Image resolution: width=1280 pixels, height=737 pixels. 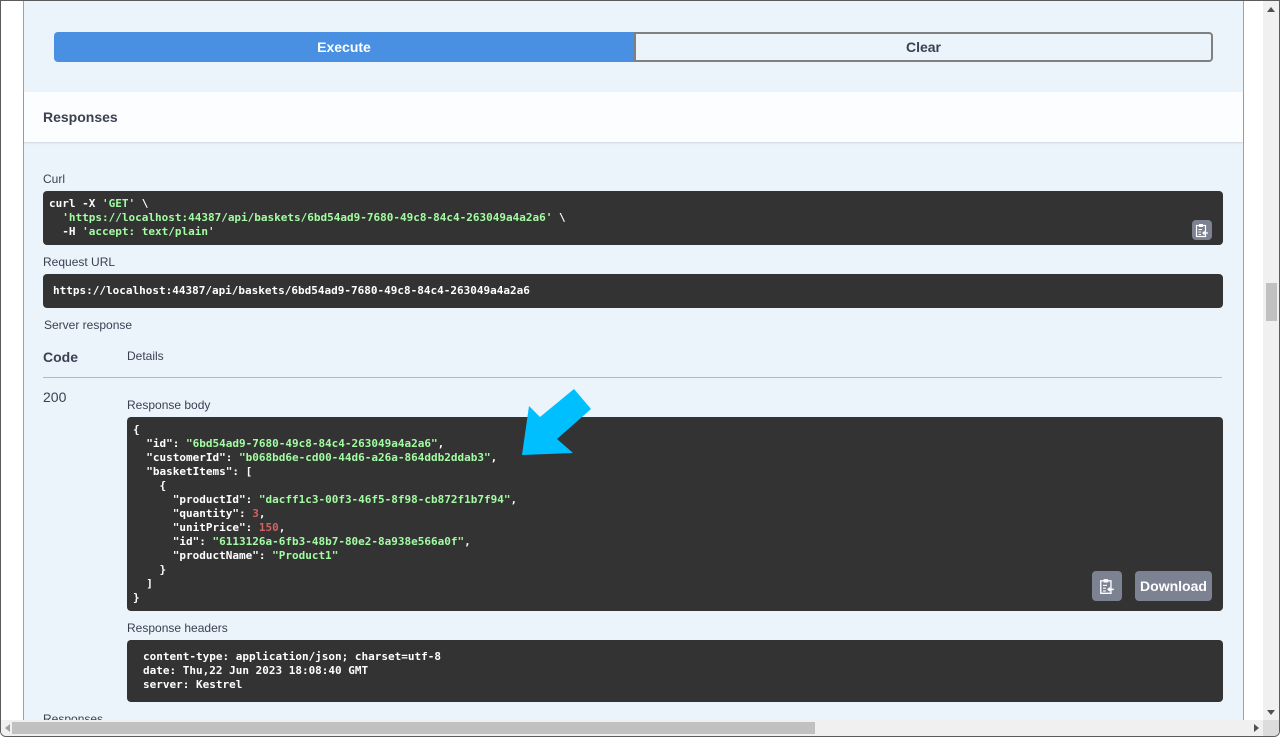 What do you see at coordinates (72, 231) in the screenshot?
I see `curl-header-flag: -H` at bounding box center [72, 231].